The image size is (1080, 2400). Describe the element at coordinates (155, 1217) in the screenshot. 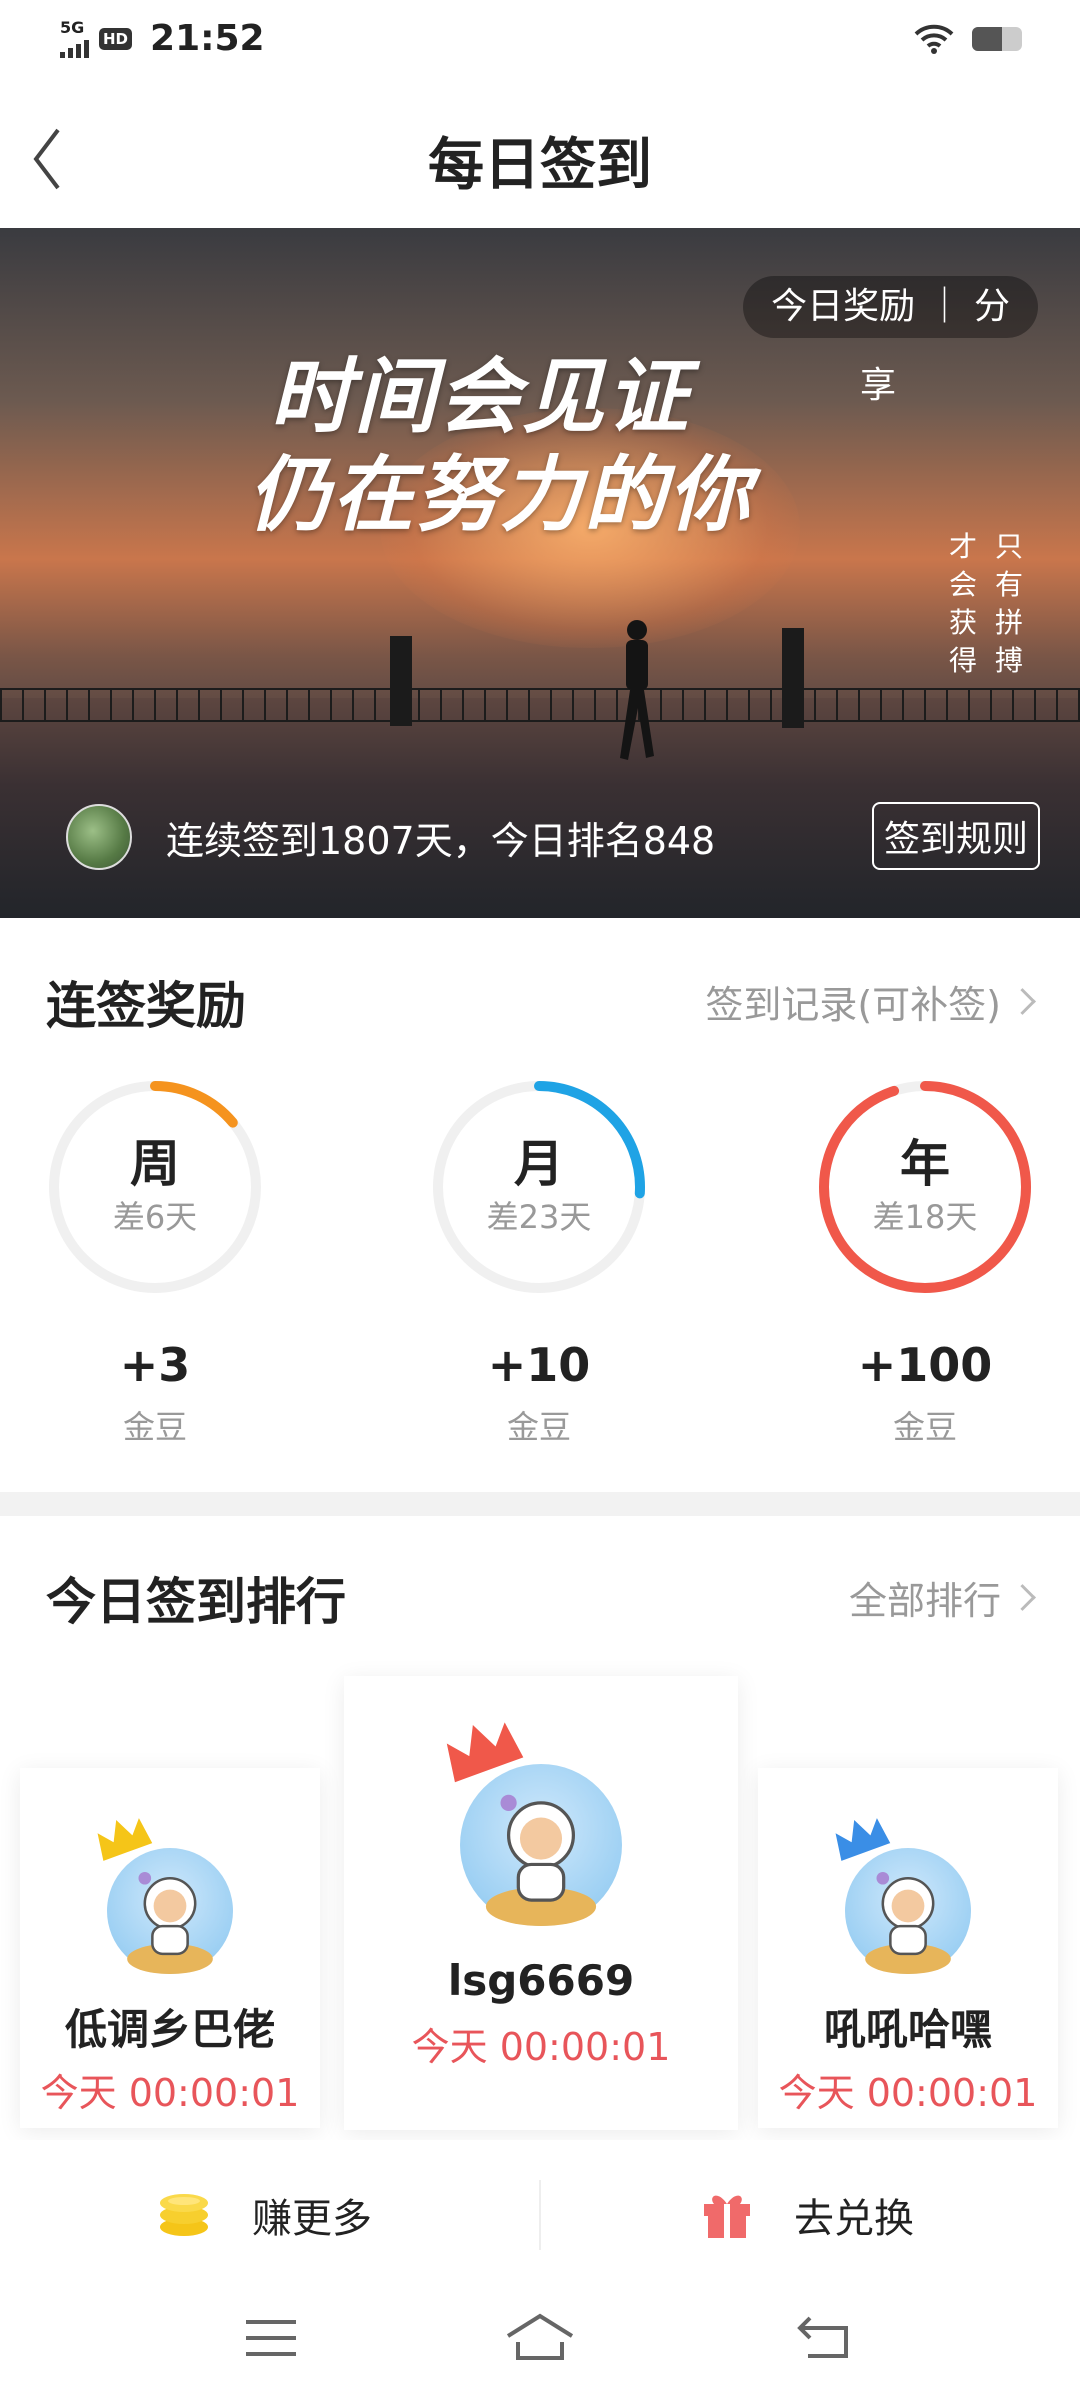

I see `remaining-days: 差6天` at that location.